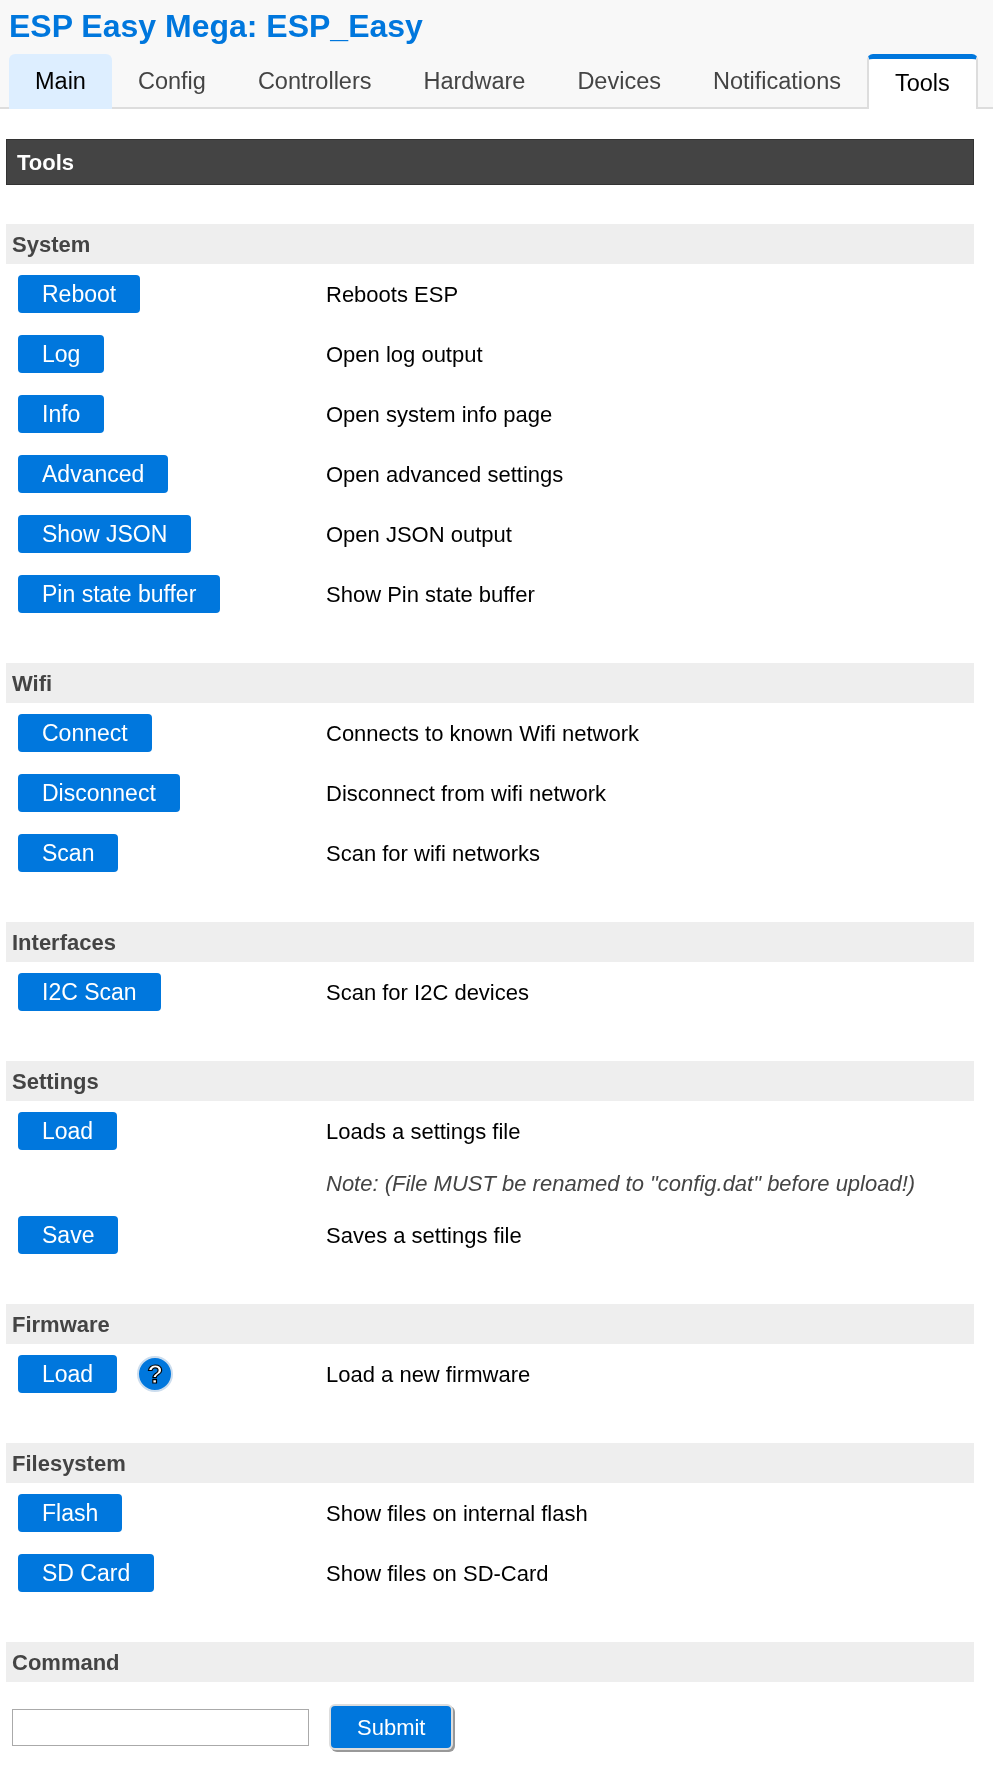 The image size is (993, 1768). I want to click on action-button: Advanced, so click(93, 474).